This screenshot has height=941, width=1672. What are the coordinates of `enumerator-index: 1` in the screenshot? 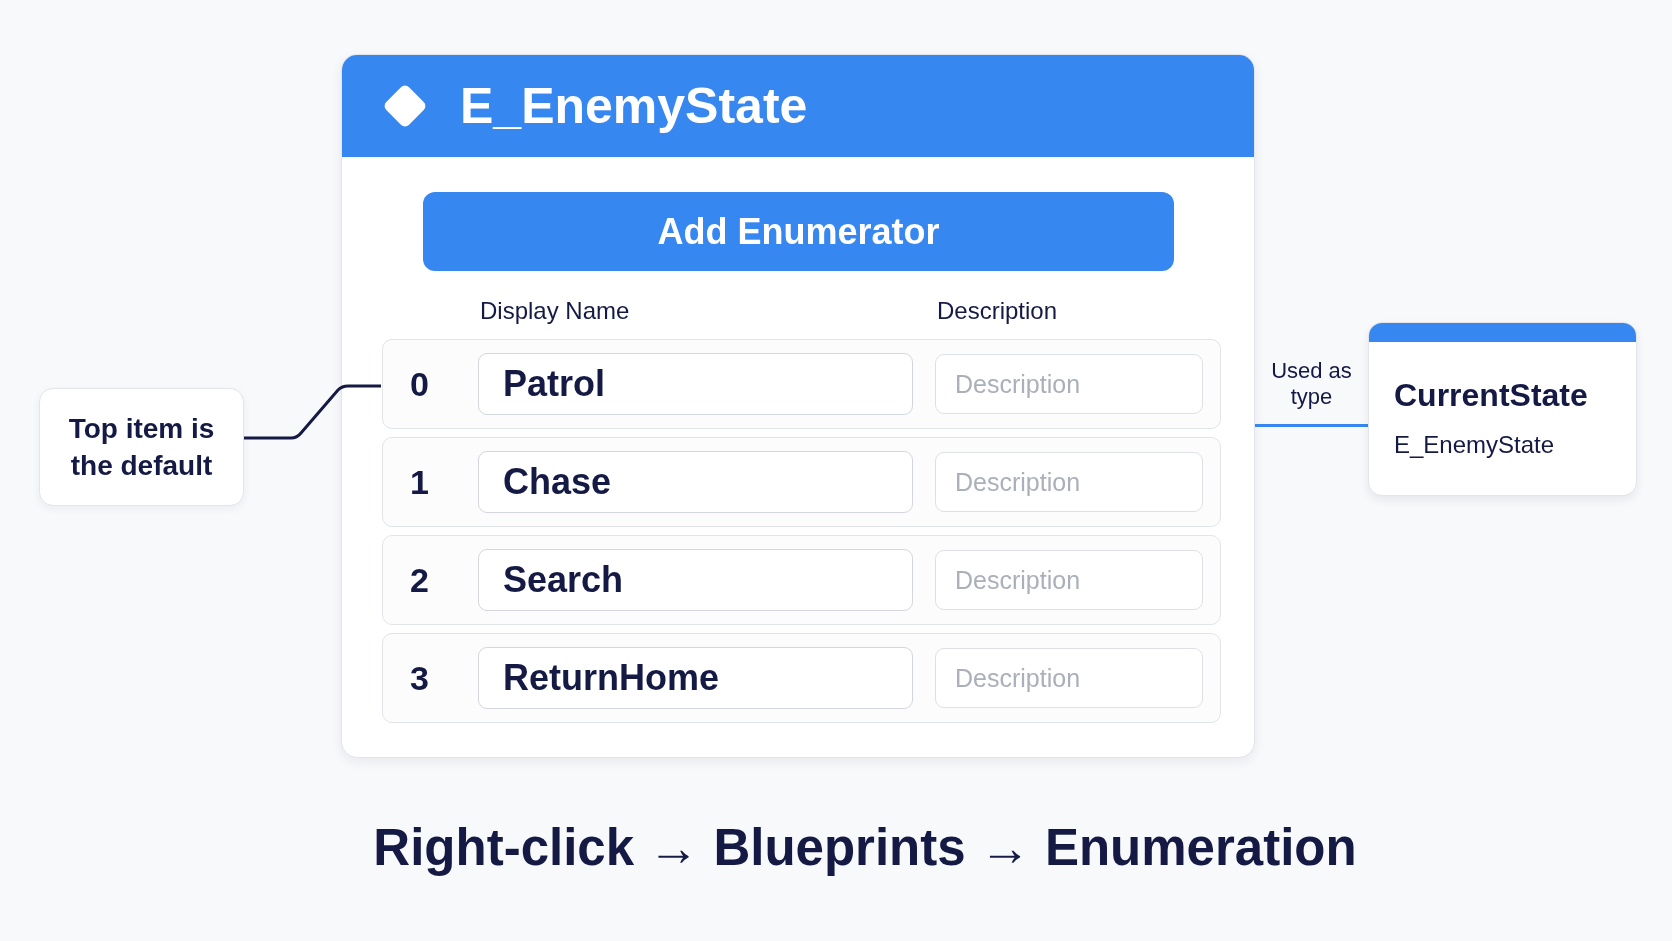 It's located at (419, 482).